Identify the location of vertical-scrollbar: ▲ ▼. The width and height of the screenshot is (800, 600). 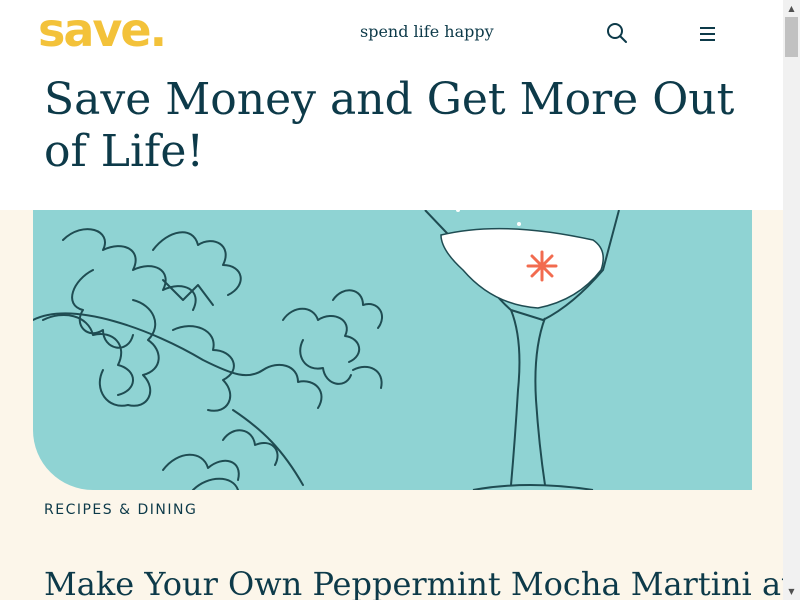
(791, 300).